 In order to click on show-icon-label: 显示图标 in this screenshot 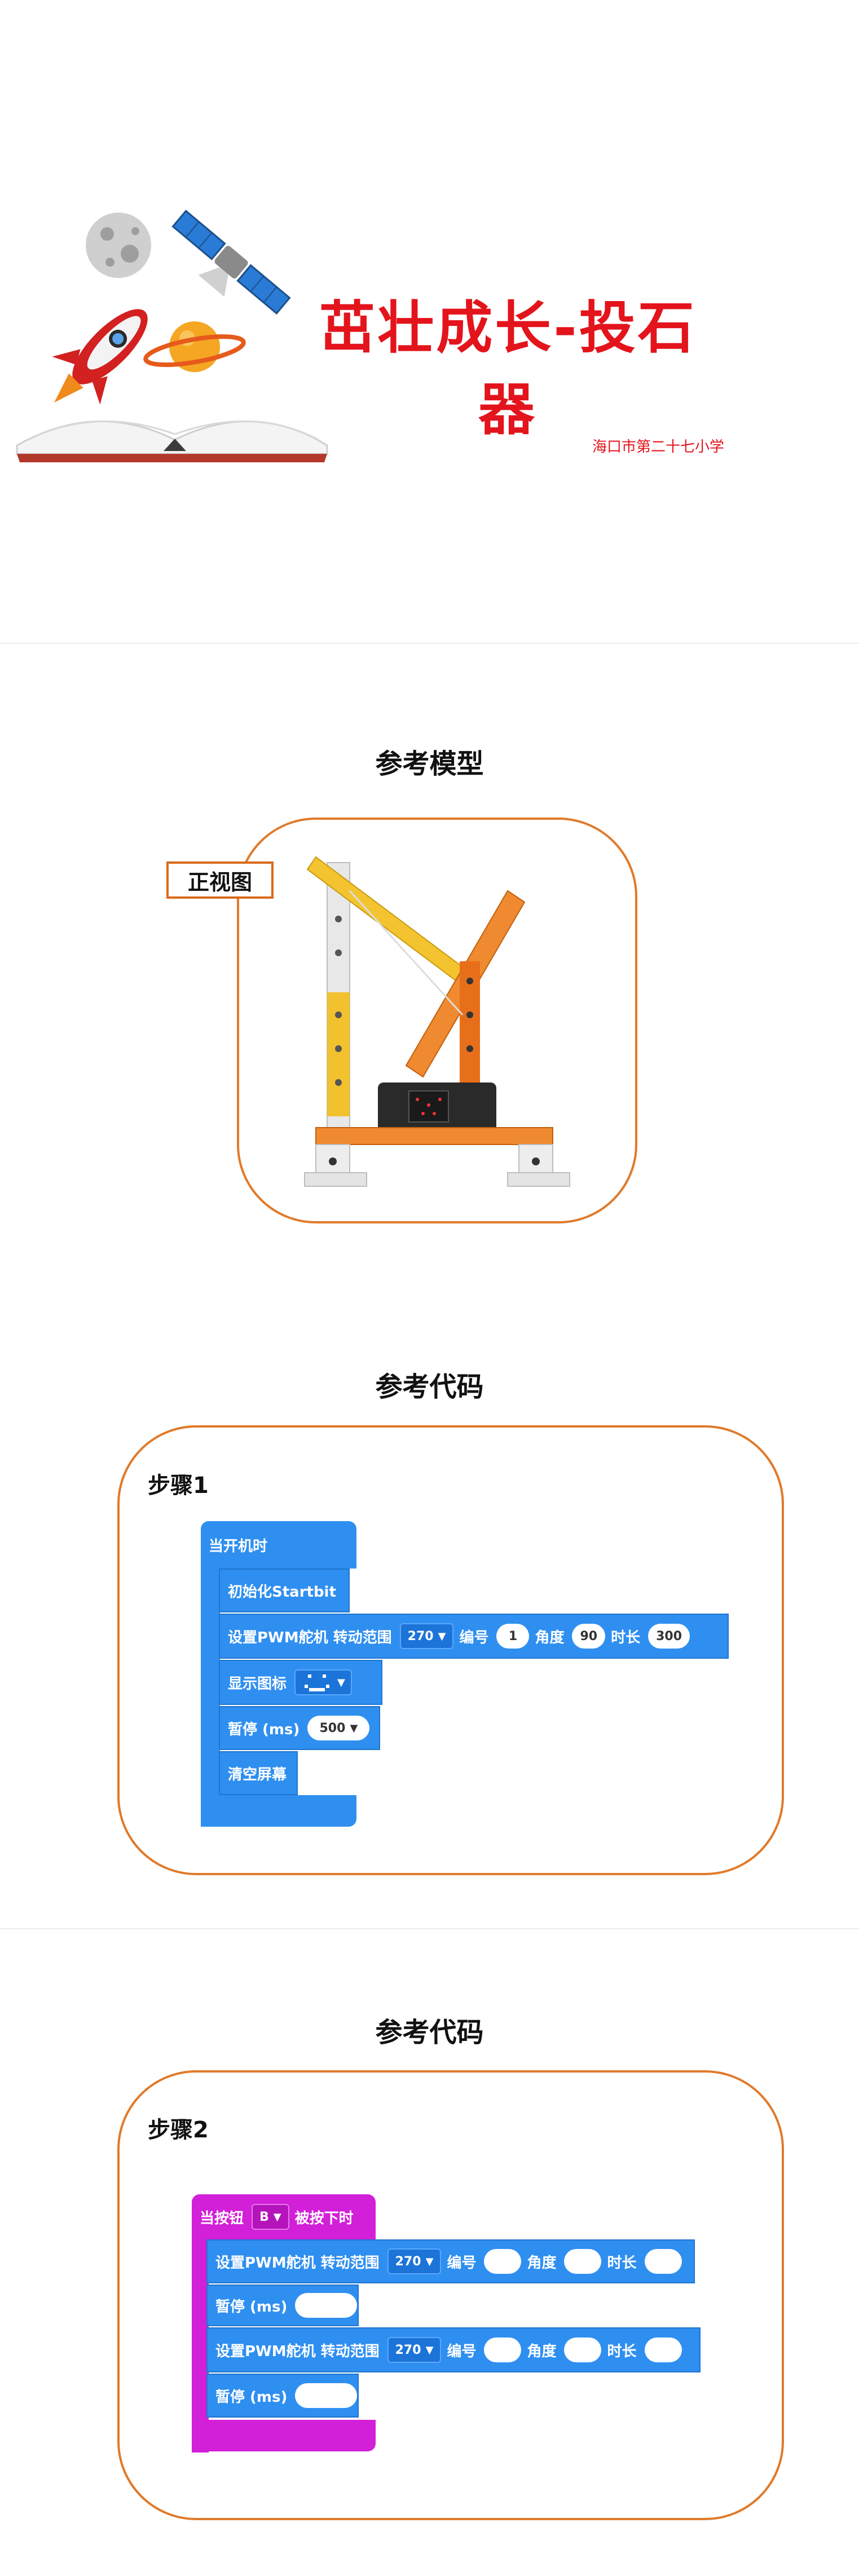, I will do `click(257, 1684)`.